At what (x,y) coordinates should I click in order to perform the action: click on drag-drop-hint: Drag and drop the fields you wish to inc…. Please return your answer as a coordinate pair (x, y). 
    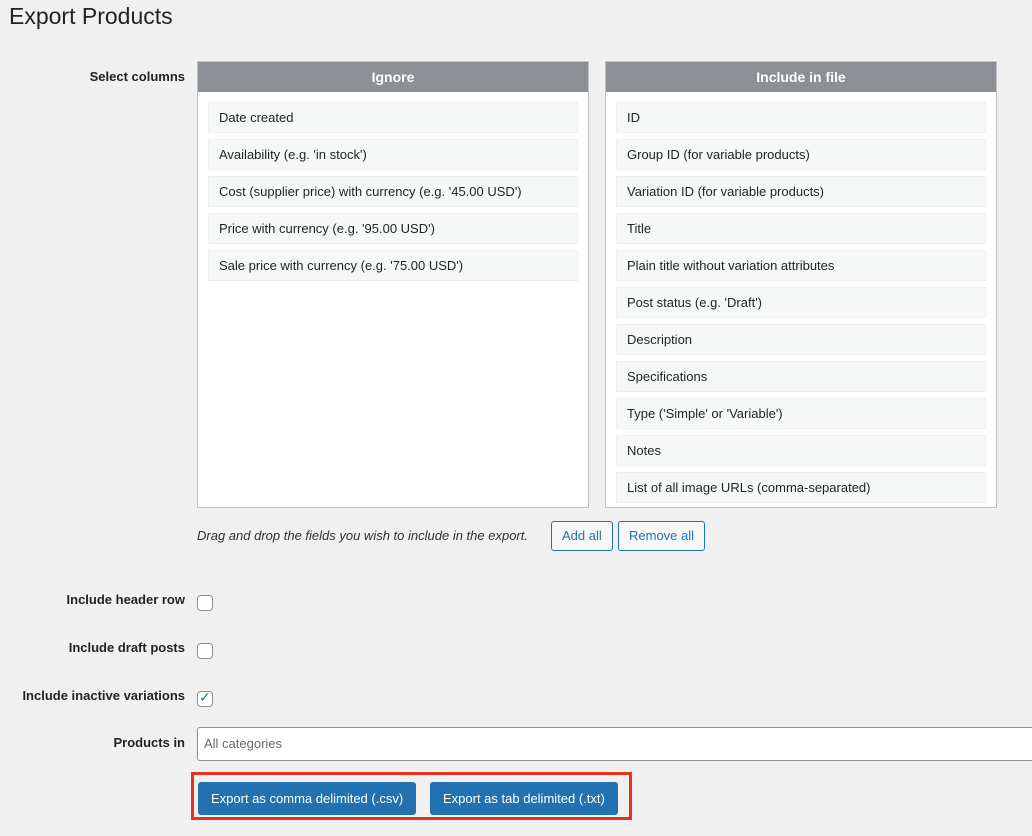
    Looking at the image, I should click on (362, 535).